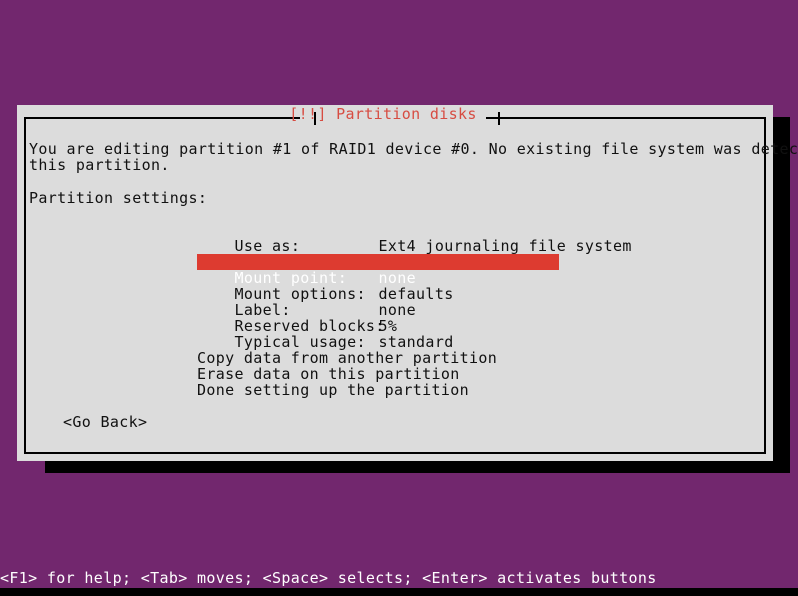 This screenshot has width=798, height=596. What do you see at coordinates (267, 246) in the screenshot?
I see `setting-label-use-as: Use as:` at bounding box center [267, 246].